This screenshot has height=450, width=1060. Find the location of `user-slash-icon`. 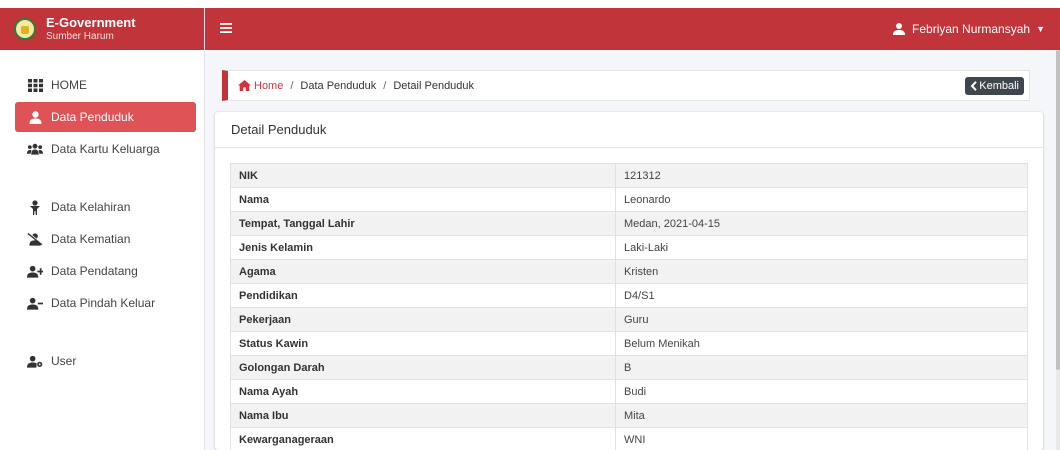

user-slash-icon is located at coordinates (35, 239).